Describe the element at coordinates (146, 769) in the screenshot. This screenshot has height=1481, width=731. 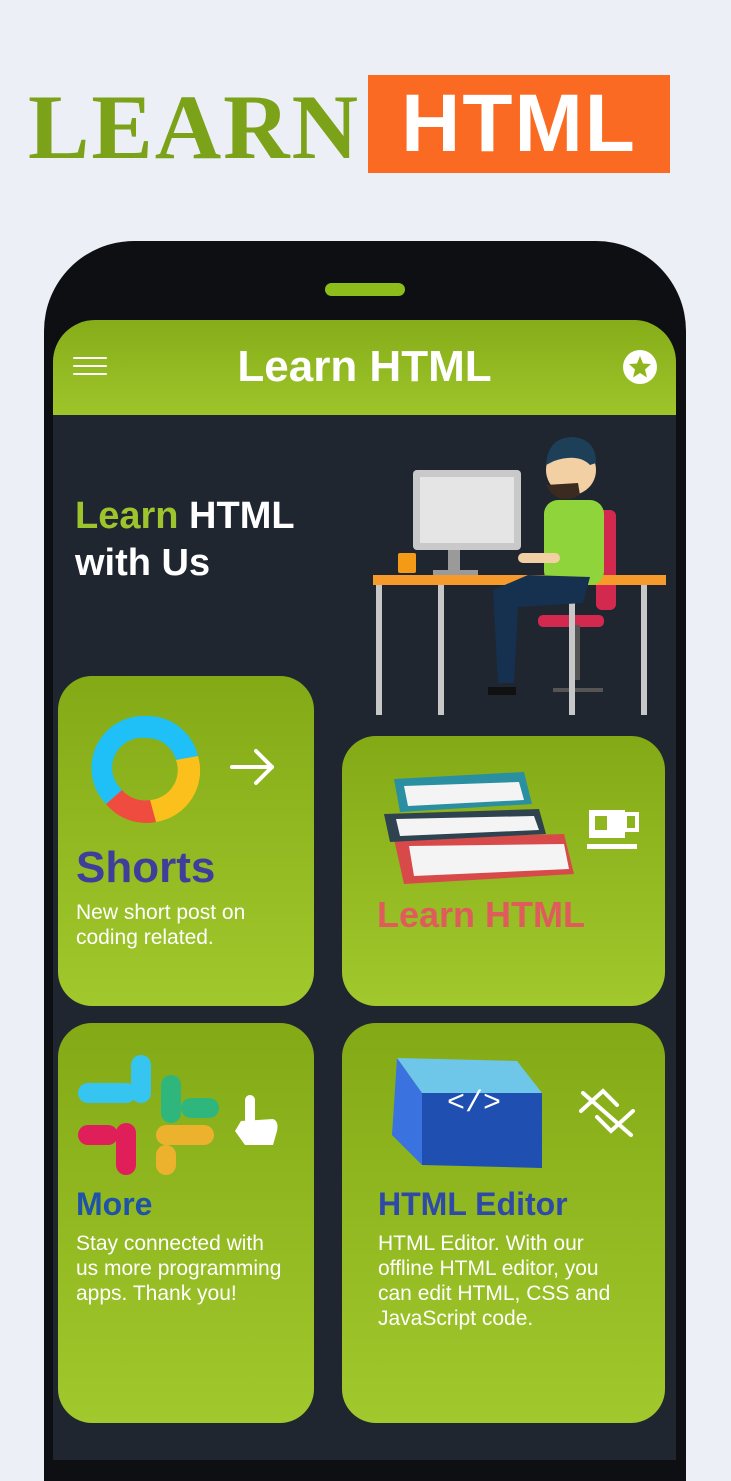
I see `shorts-ring-icon` at that location.